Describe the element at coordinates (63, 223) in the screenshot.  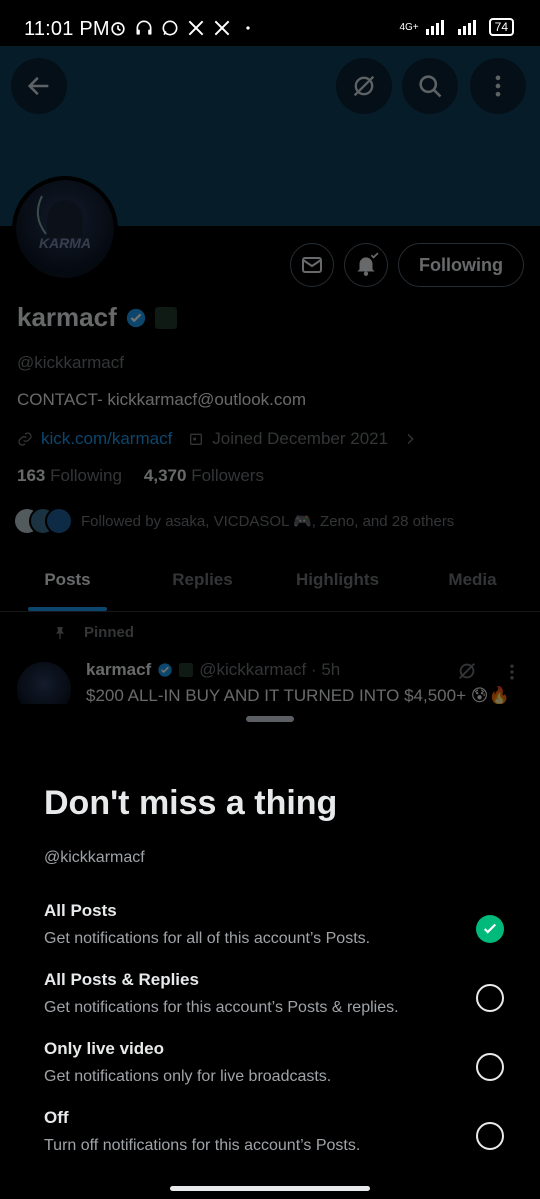
I see `reaper-logo-icon: KARMA` at that location.